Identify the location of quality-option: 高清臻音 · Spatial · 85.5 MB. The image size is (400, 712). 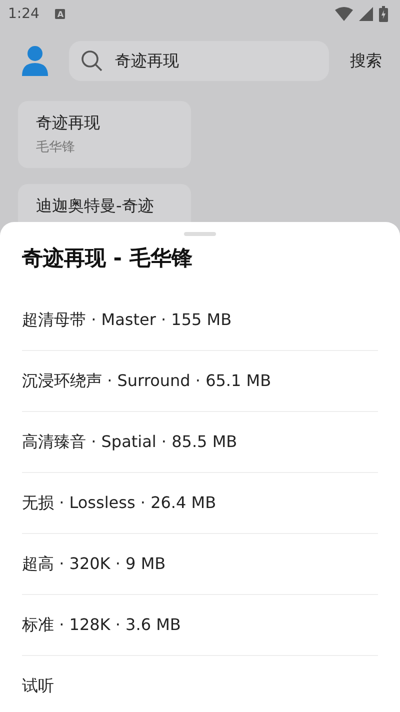
(130, 442).